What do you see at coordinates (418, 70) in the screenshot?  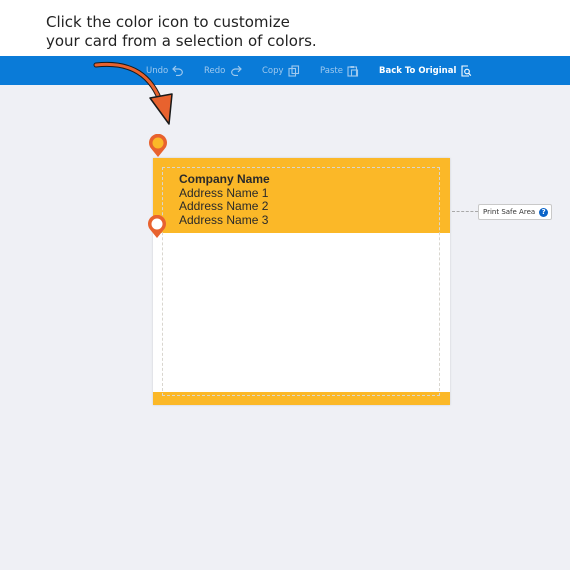 I see `back-to-original-label: Back To Original` at bounding box center [418, 70].